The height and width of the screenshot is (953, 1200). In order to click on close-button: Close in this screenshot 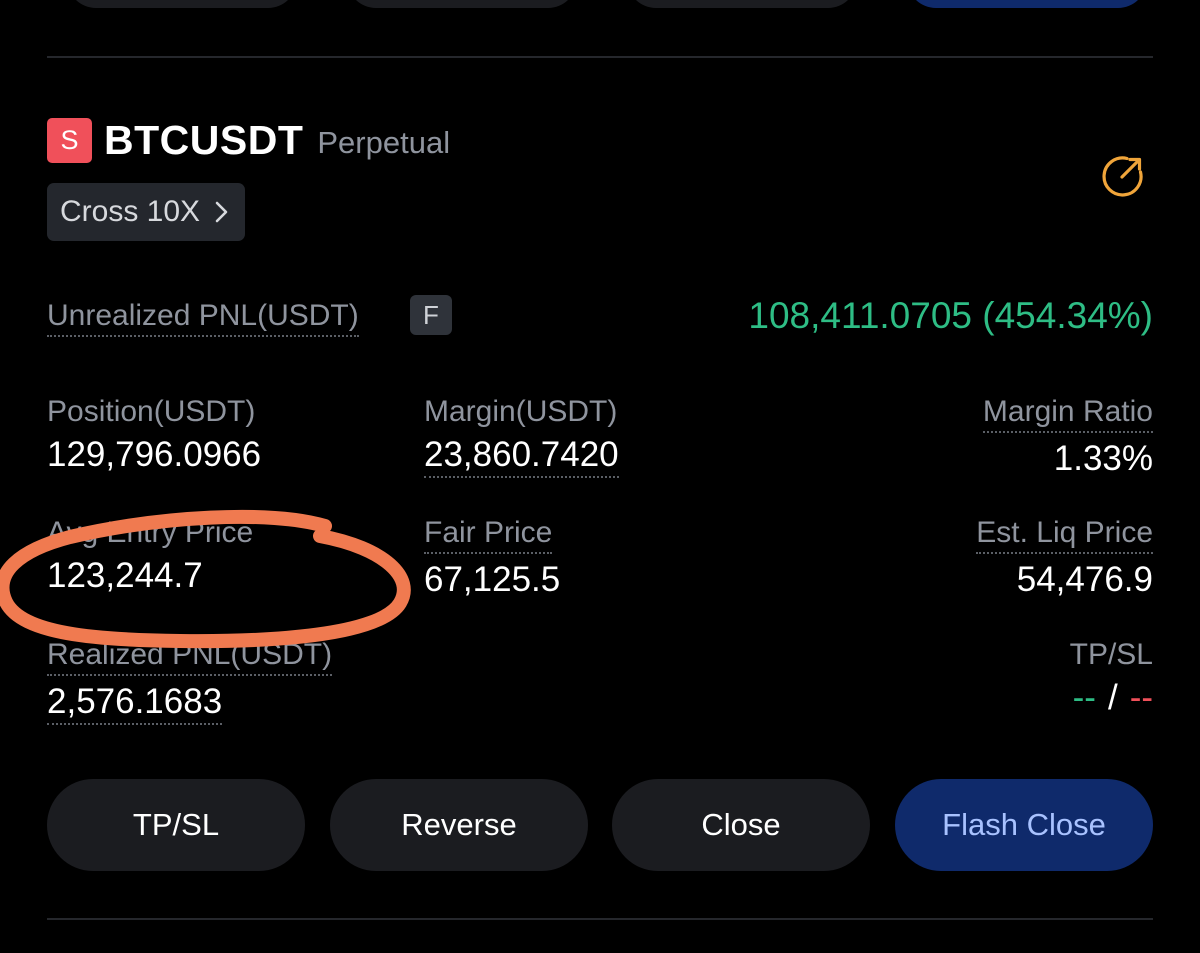, I will do `click(741, 825)`.